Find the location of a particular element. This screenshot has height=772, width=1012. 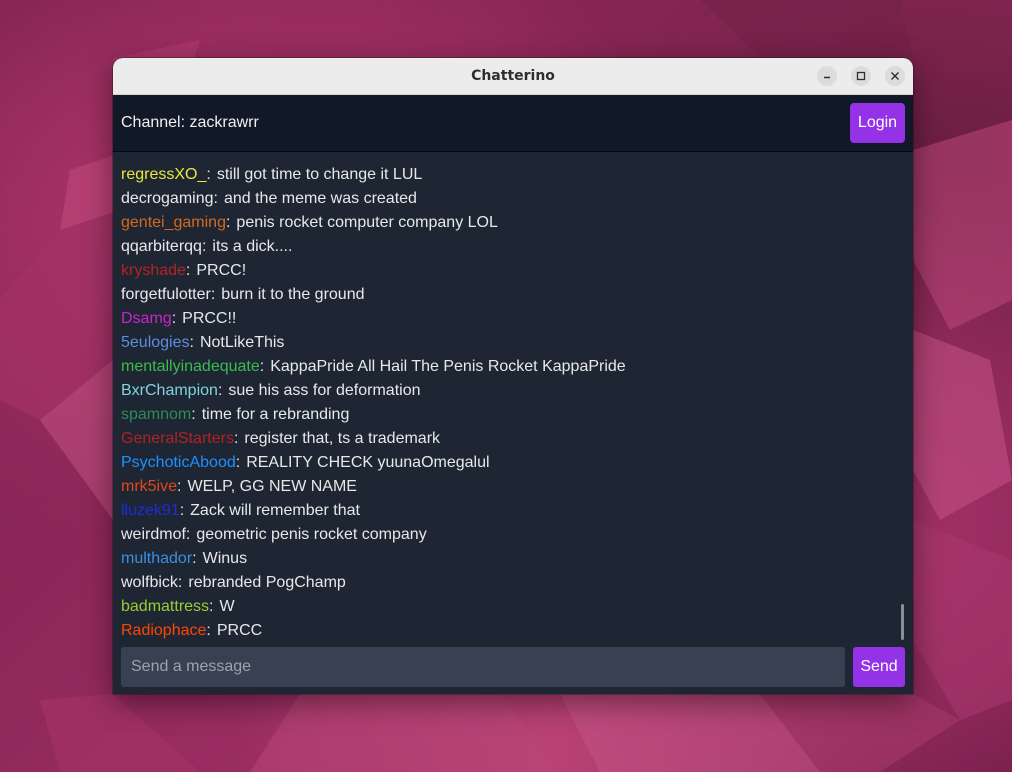

chat-message: Radiophace: PRCC is located at coordinates (507, 631).